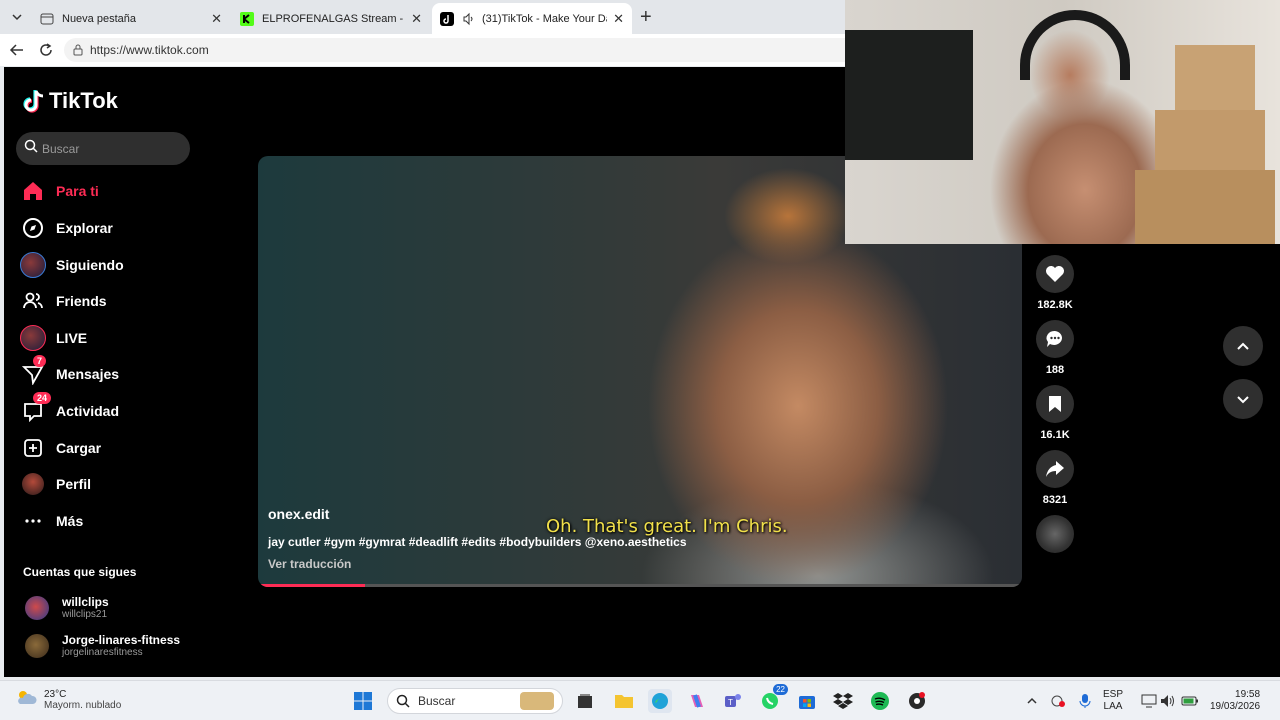  Describe the element at coordinates (53, 338) in the screenshot. I see `nav-live: LIVE` at that location.